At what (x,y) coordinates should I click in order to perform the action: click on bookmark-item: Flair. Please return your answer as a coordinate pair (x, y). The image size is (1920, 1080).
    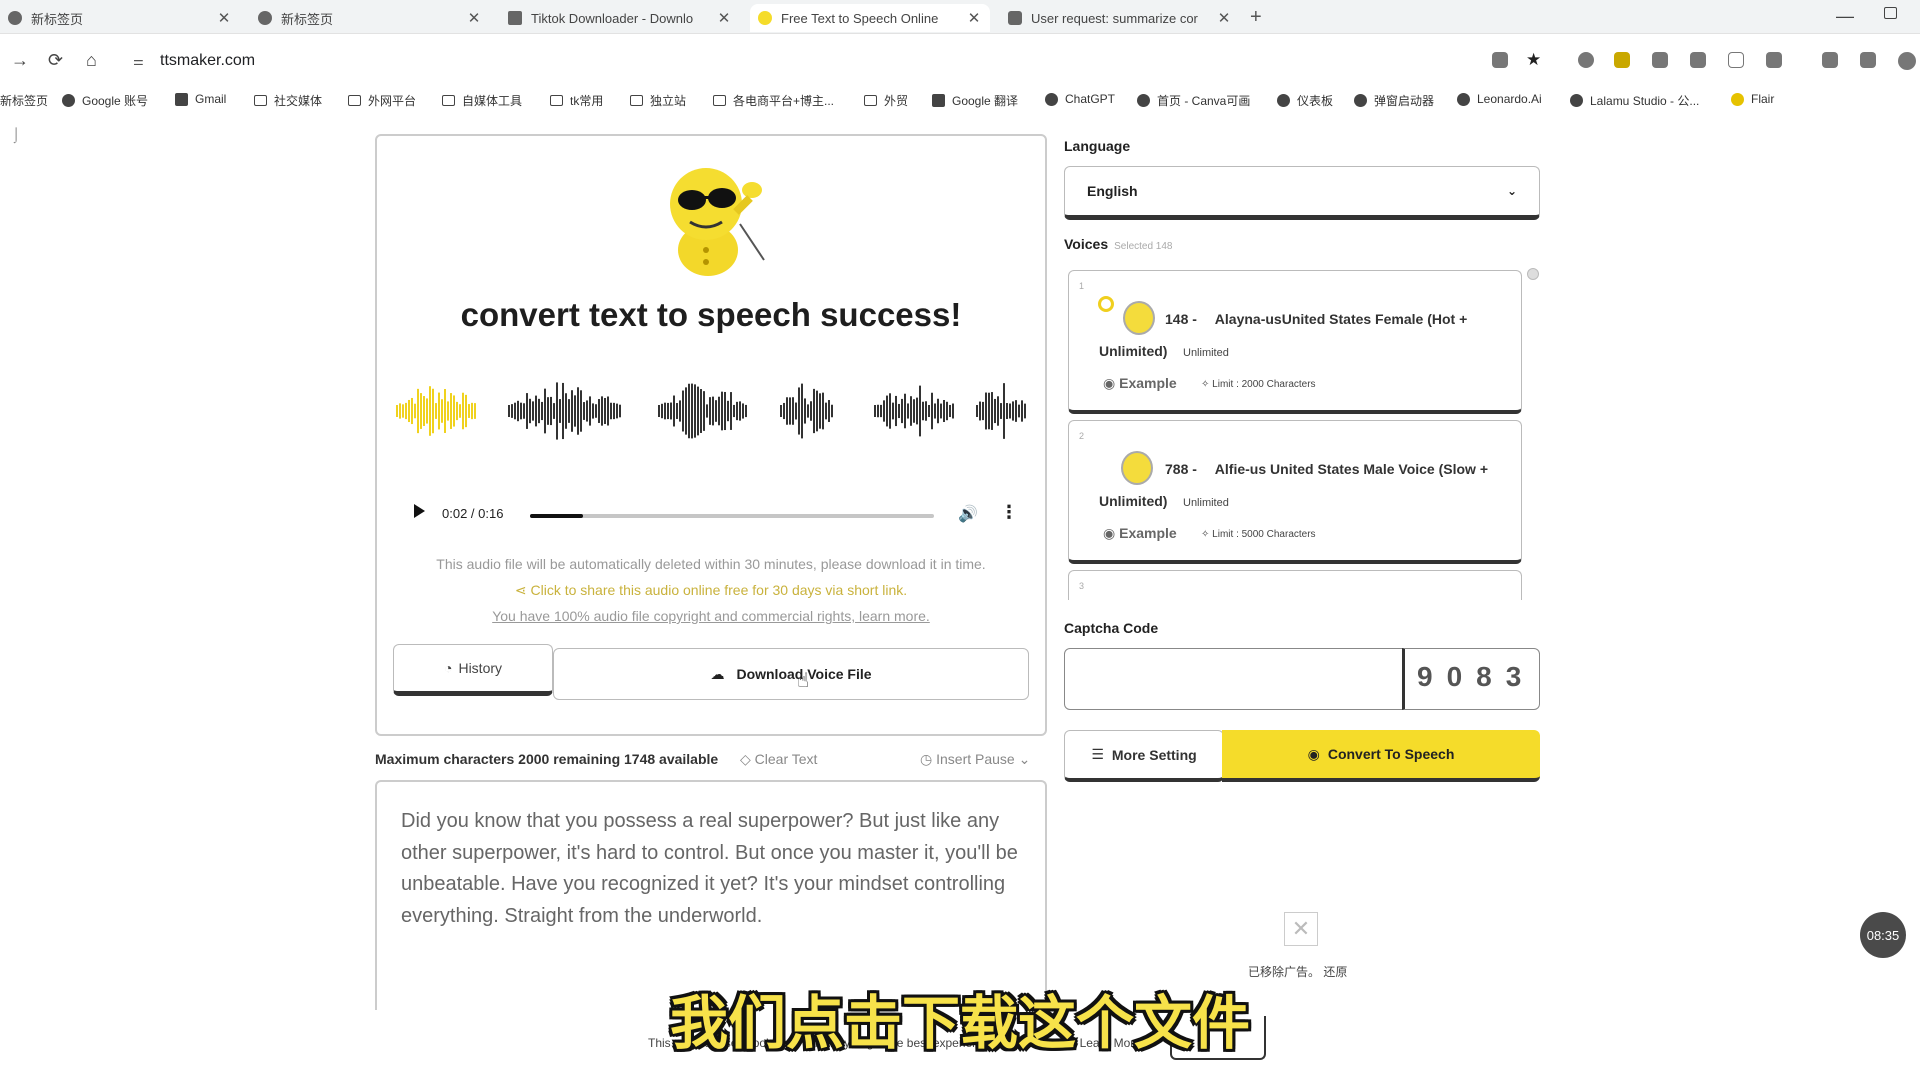
    Looking at the image, I should click on (1752, 99).